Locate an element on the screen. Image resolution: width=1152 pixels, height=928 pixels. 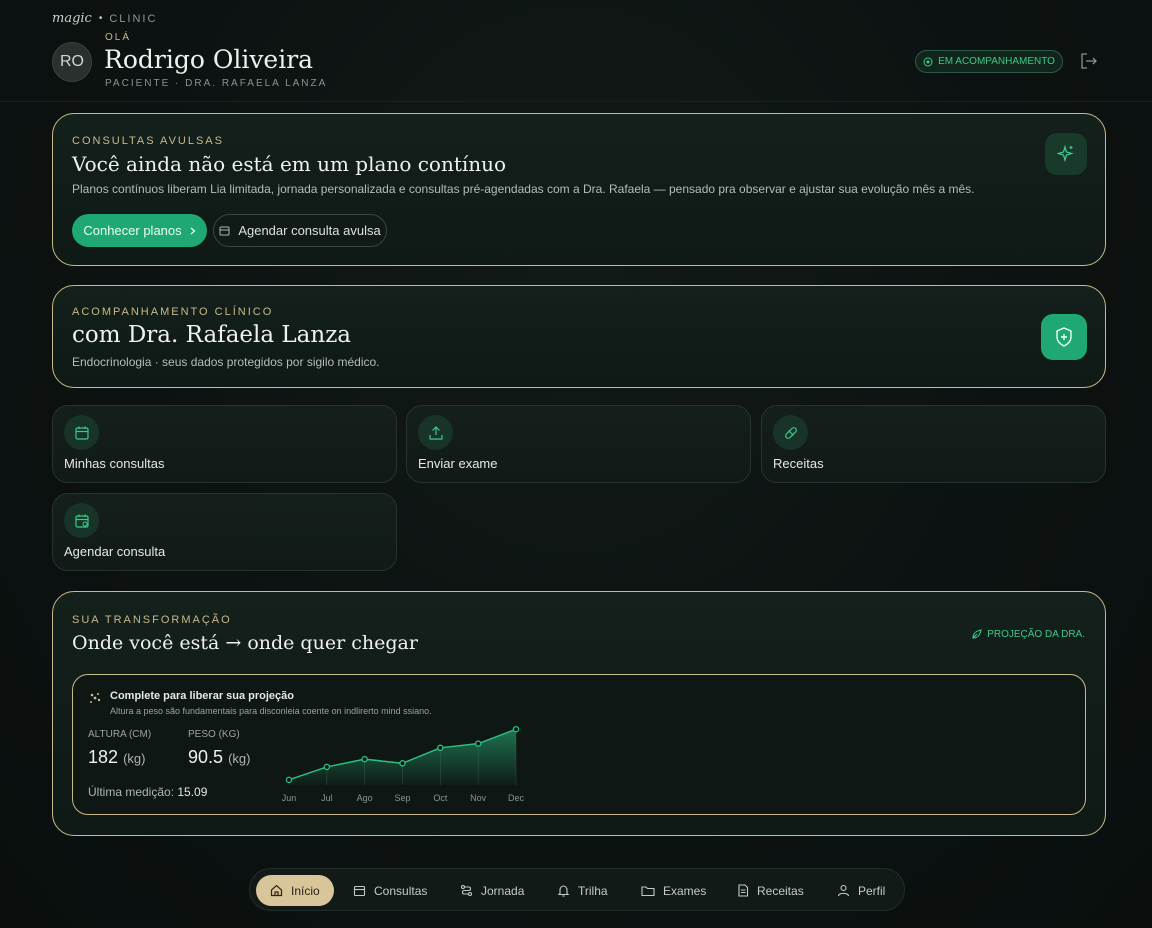
shield-icon is located at coordinates (1064, 337).